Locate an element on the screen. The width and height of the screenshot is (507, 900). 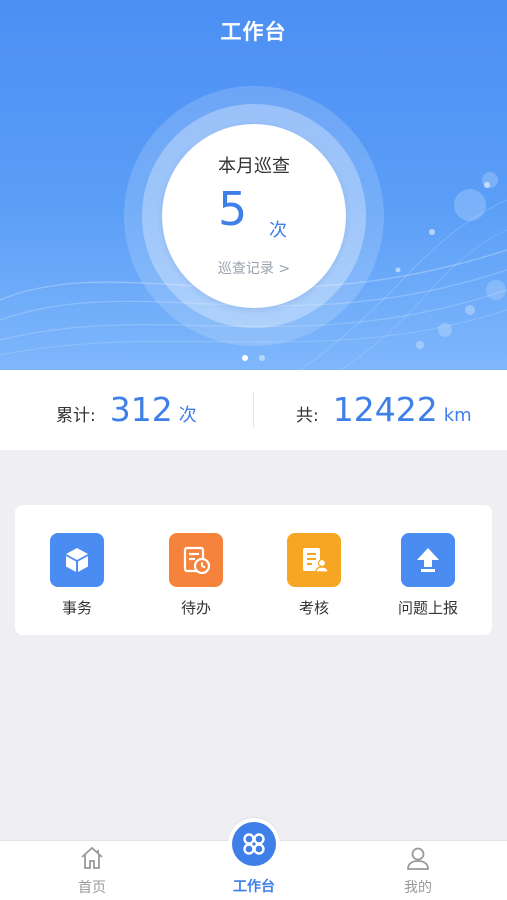
total-count-stat: 累计: 312 次 is located at coordinates (126, 410).